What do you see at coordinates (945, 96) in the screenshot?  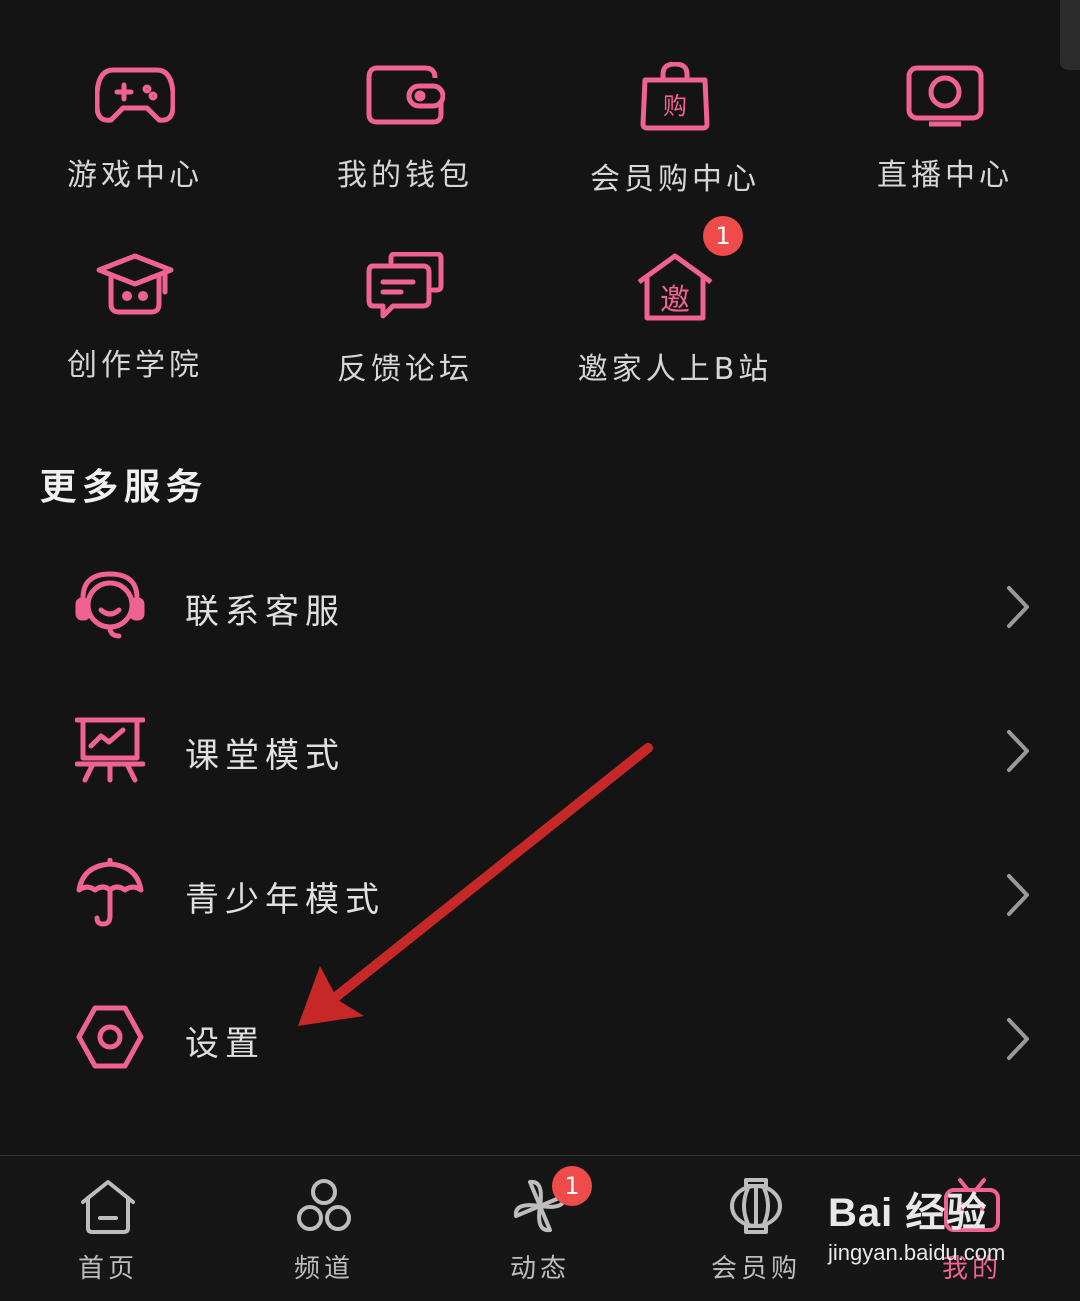 I see `tv-live-icon` at bounding box center [945, 96].